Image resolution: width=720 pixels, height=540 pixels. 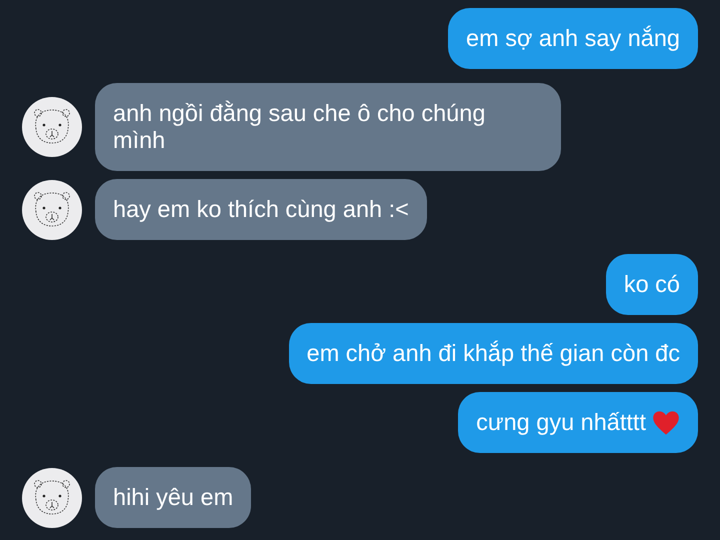 I want to click on message-bubble: cưng gyu nhấtttt, so click(x=578, y=422).